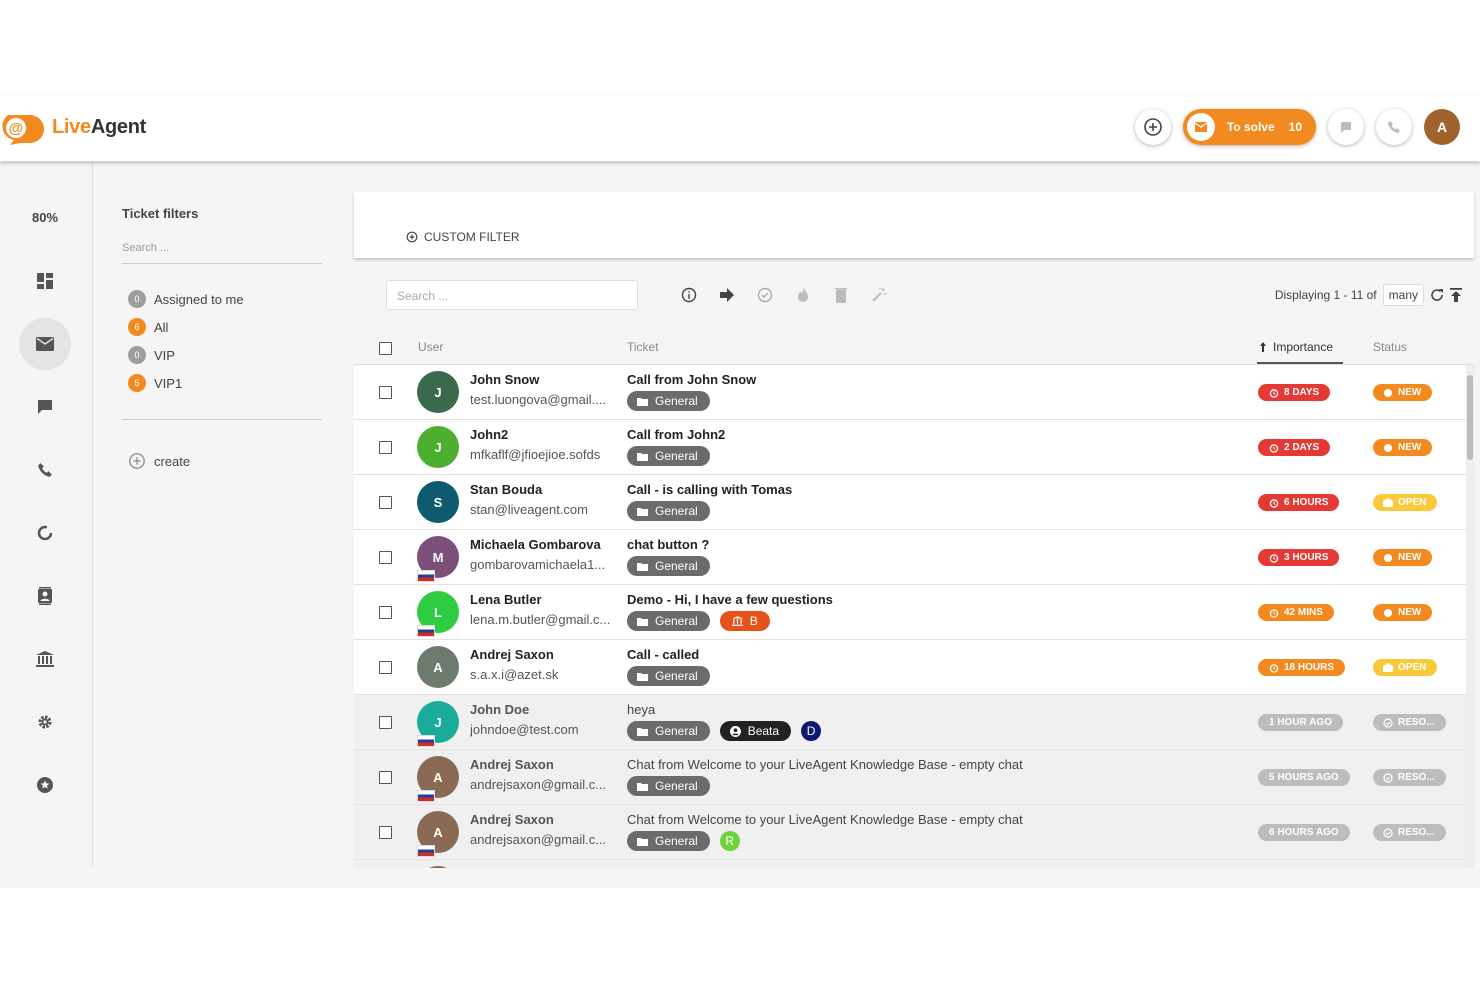 The image size is (1480, 987). What do you see at coordinates (709, 489) in the screenshot?
I see `ticket-subject: Call - is calling with Tomas` at bounding box center [709, 489].